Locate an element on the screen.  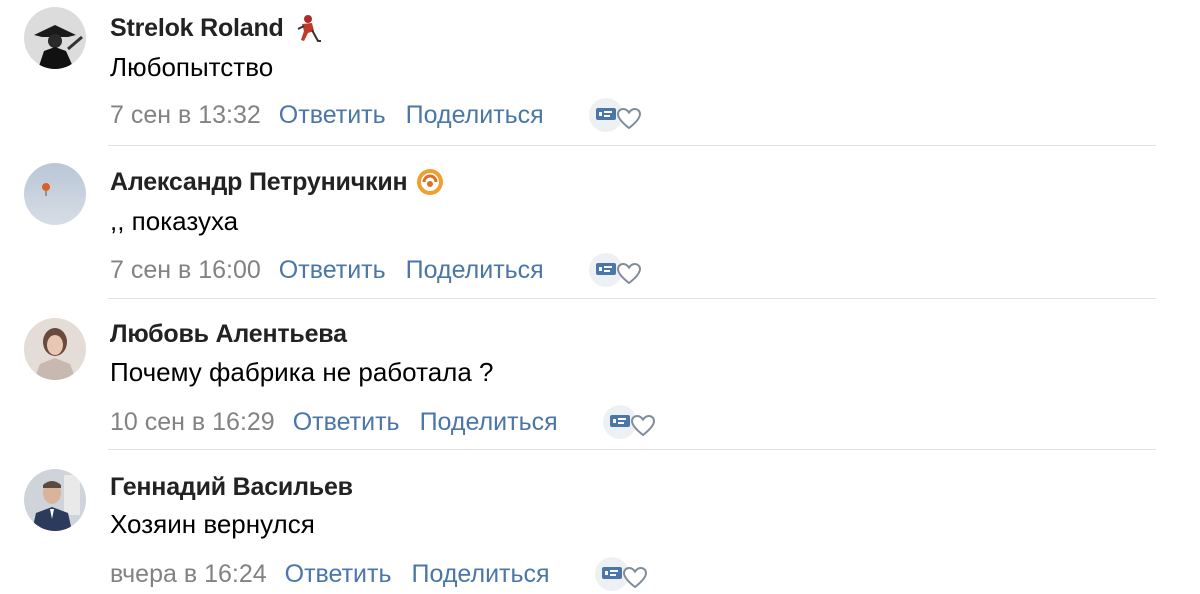
avatar-man-suit-icon is located at coordinates (55, 500).